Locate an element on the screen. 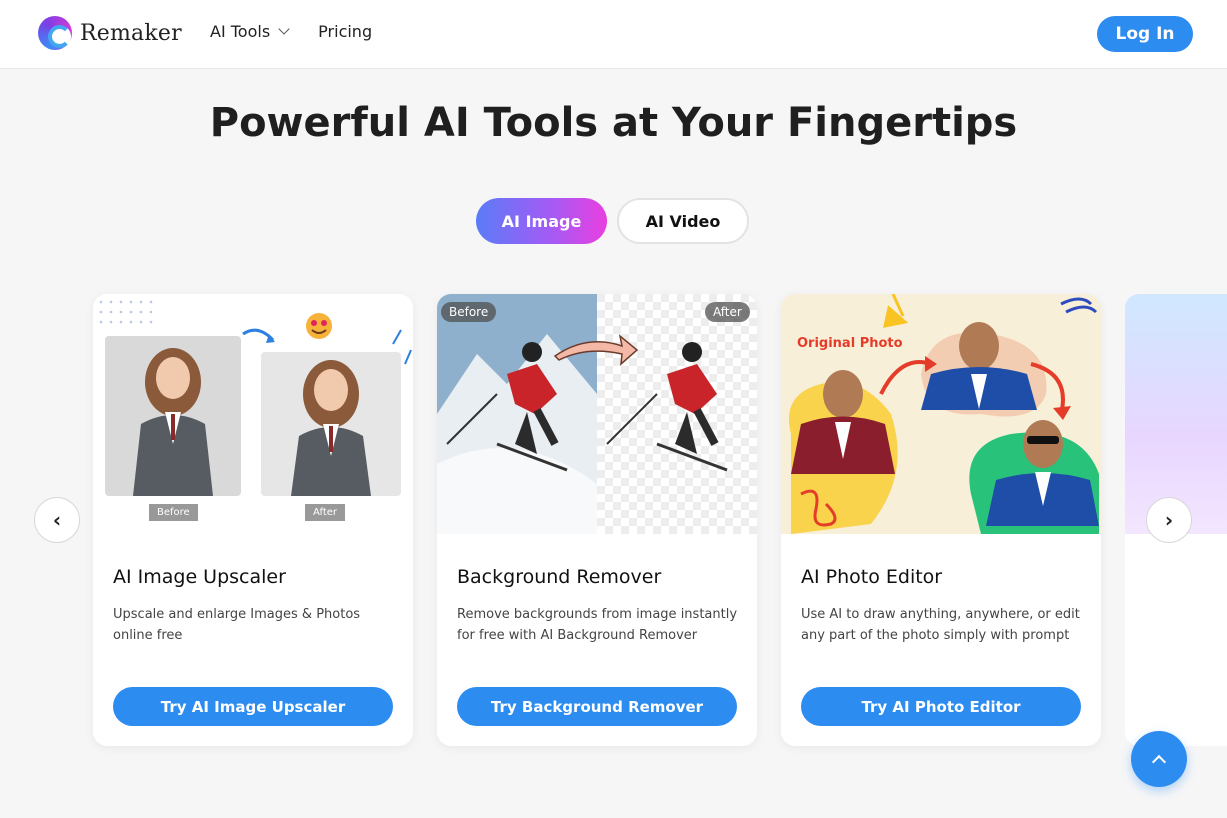 Image resolution: width=1227 pixels, height=818 pixels. card-title: Background Remover is located at coordinates (559, 577).